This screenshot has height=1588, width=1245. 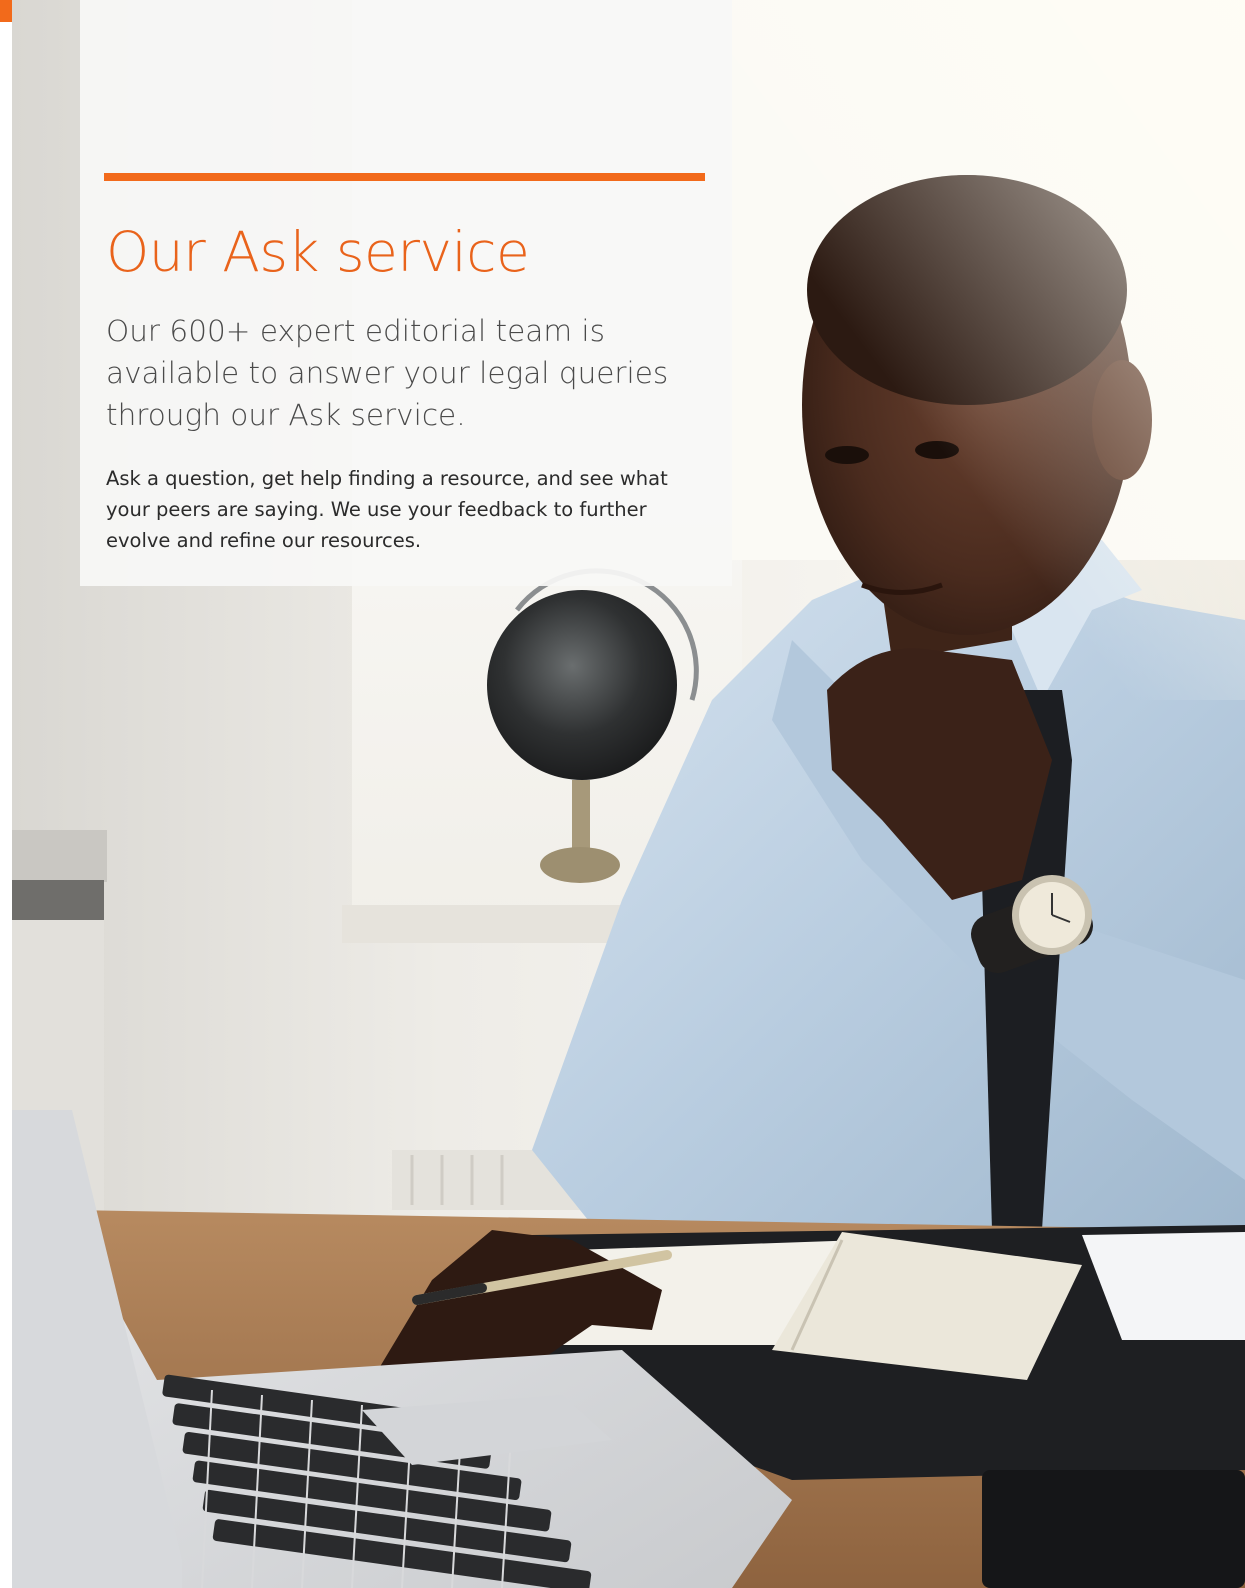 What do you see at coordinates (6, 11) in the screenshot?
I see `orange-edge-marker` at bounding box center [6, 11].